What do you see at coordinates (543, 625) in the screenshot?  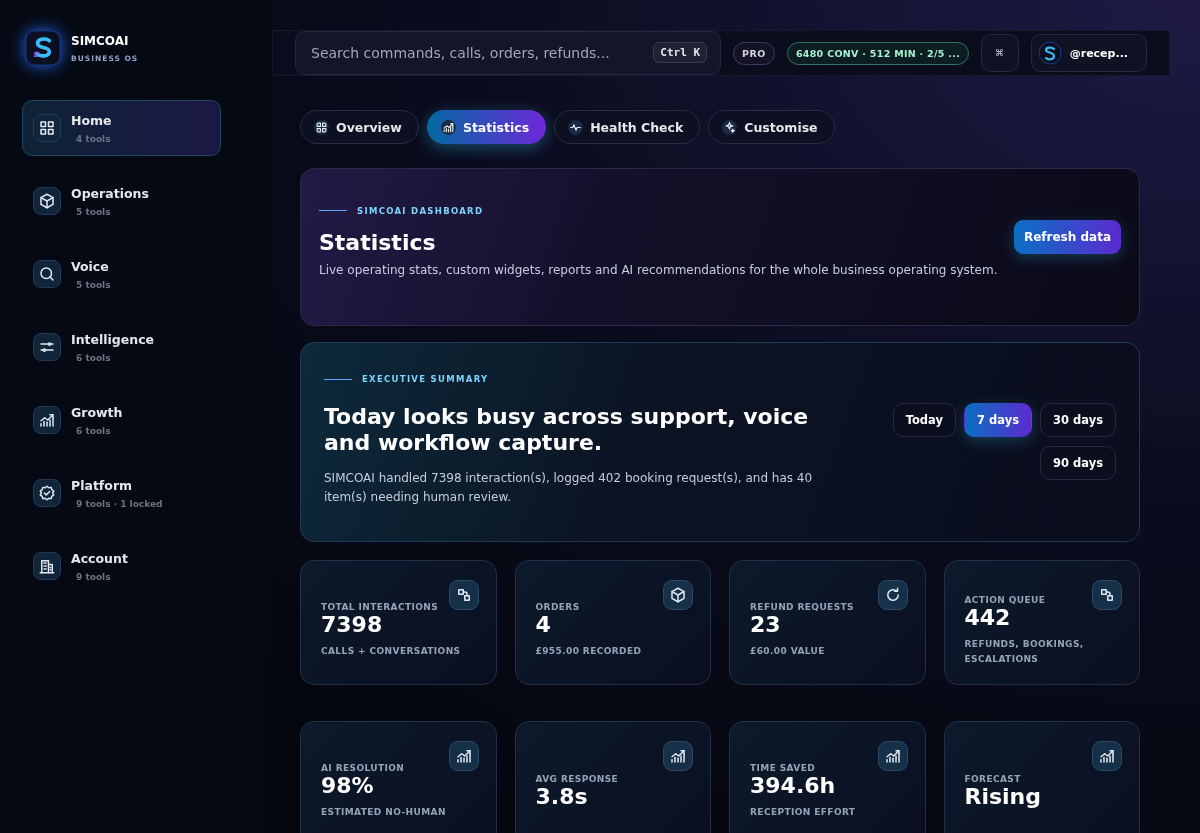 I see `stat-value: 4` at bounding box center [543, 625].